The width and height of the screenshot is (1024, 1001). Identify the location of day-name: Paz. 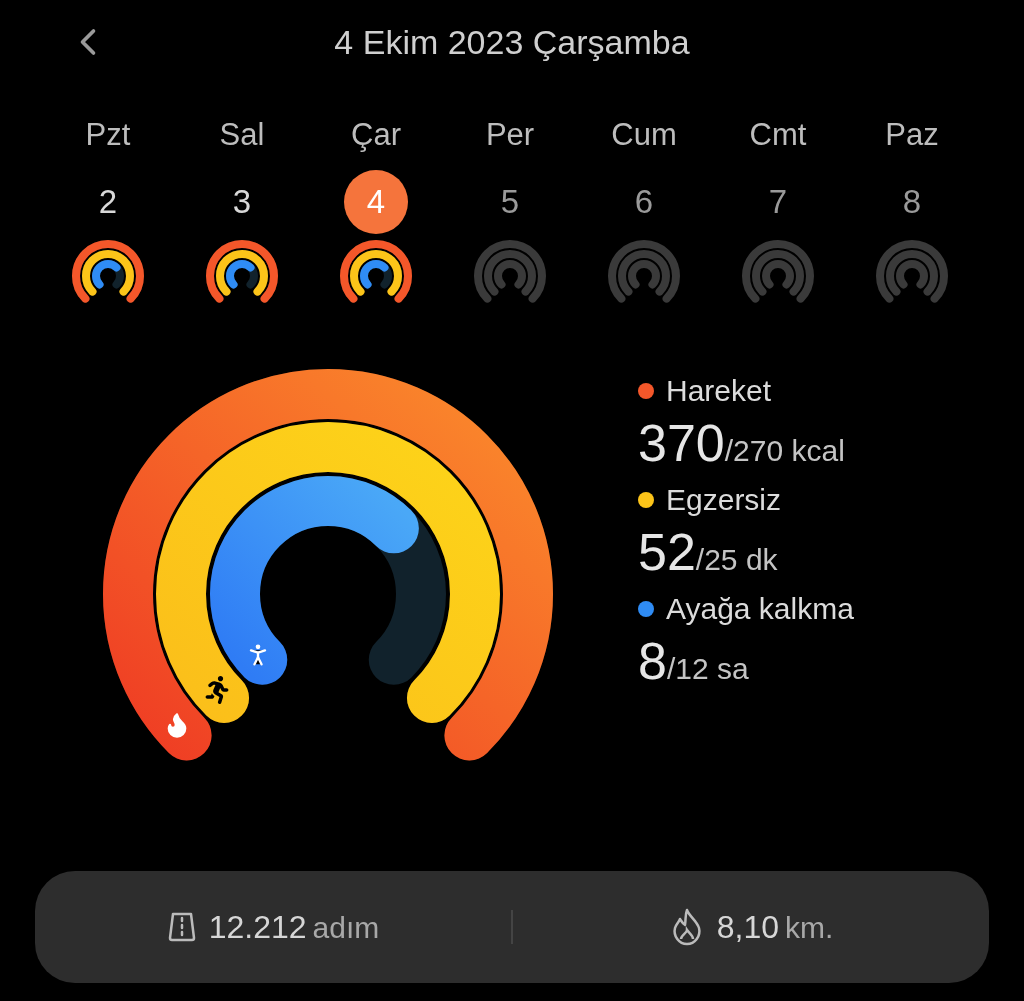
(912, 135).